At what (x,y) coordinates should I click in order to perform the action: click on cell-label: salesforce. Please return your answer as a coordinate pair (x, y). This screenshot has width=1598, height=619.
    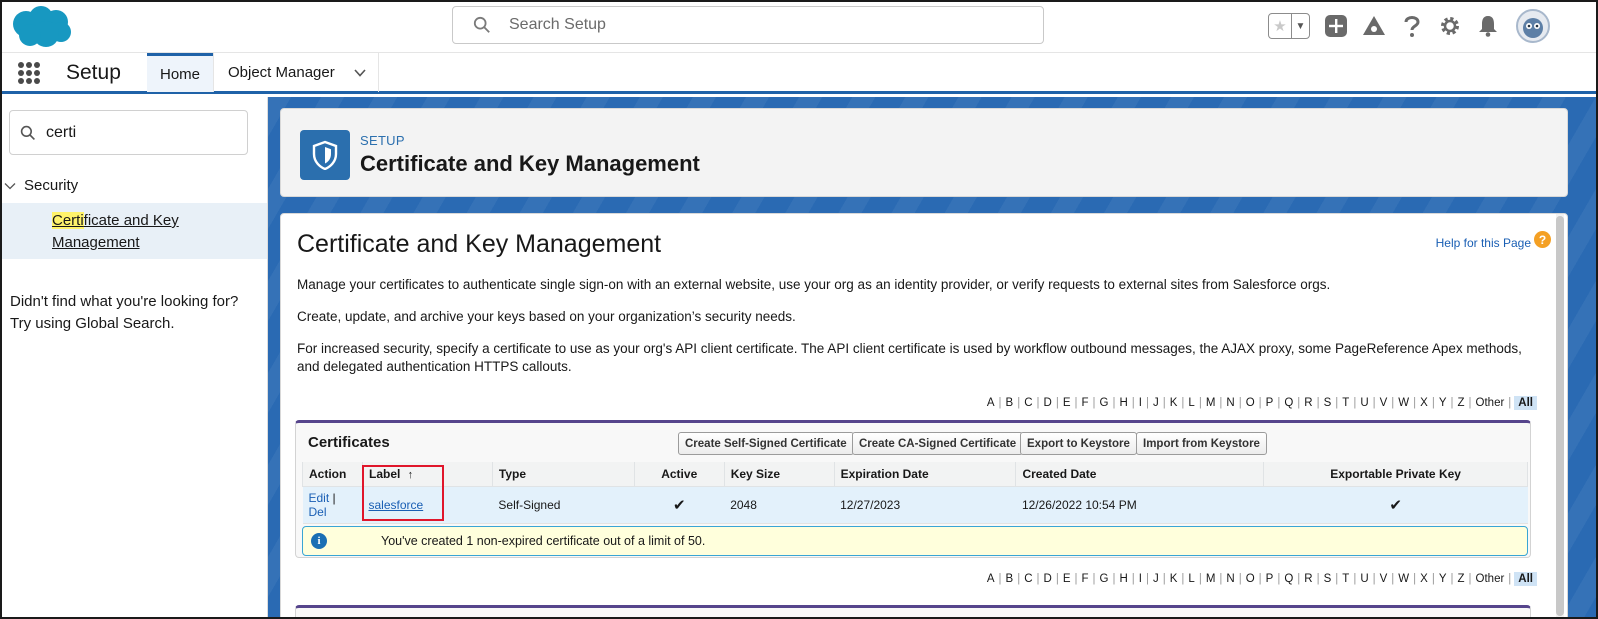
    Looking at the image, I should click on (427, 505).